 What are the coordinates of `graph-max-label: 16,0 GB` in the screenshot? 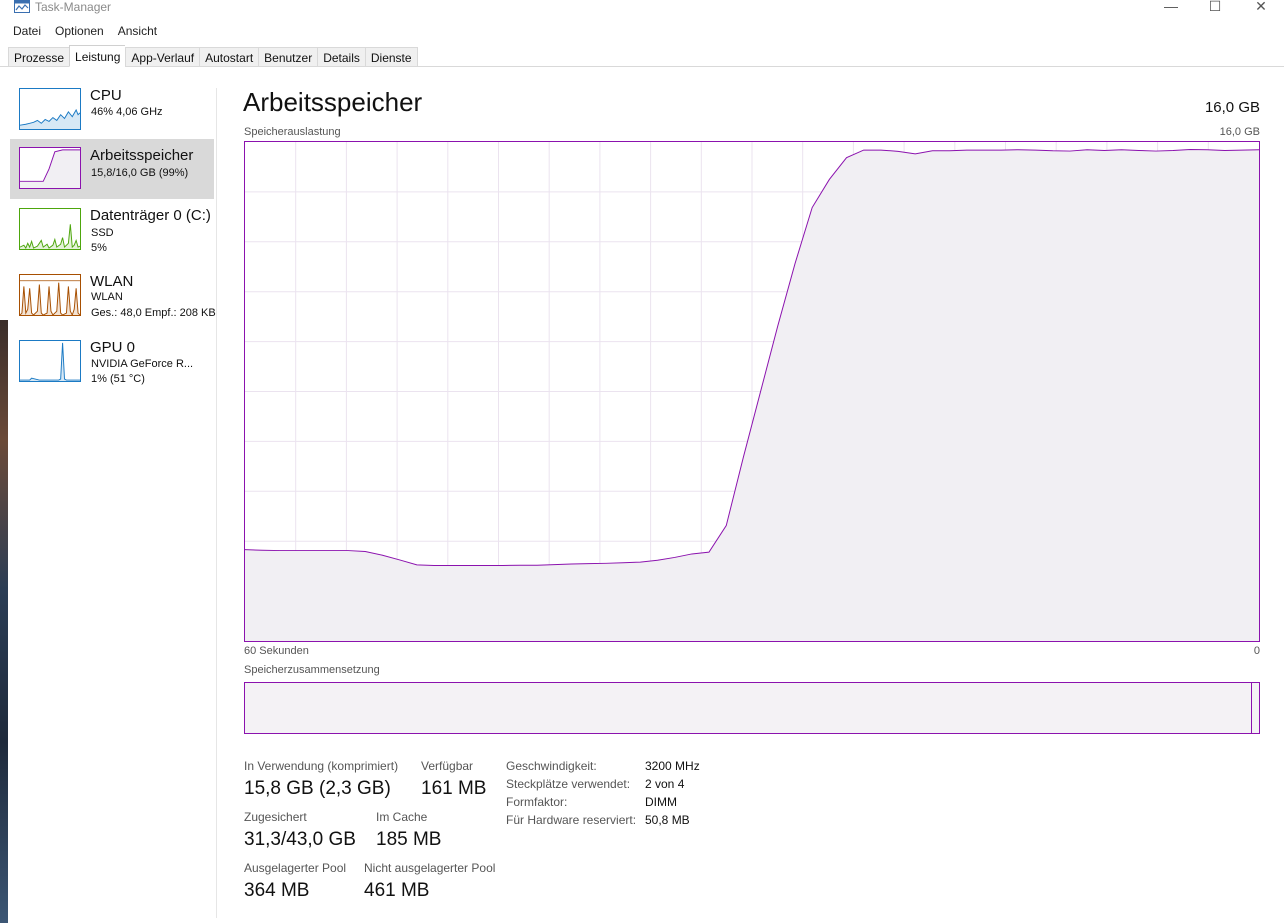 It's located at (1239, 132).